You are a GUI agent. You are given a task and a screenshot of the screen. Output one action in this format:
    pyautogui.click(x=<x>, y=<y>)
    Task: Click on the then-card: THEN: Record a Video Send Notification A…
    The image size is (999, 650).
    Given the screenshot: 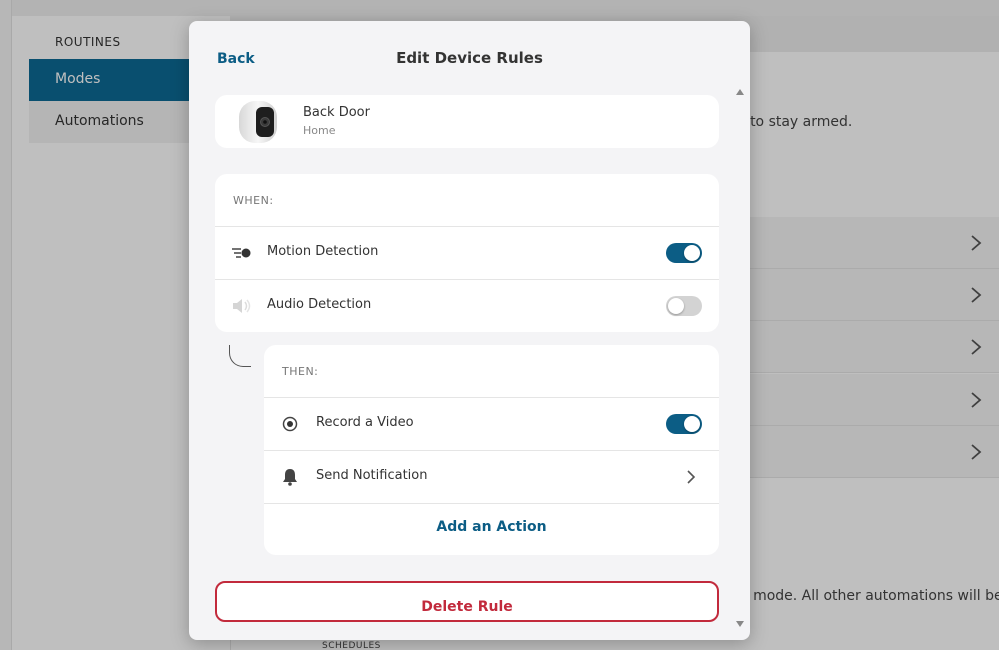 What is the action you would take?
    pyautogui.click(x=491, y=450)
    